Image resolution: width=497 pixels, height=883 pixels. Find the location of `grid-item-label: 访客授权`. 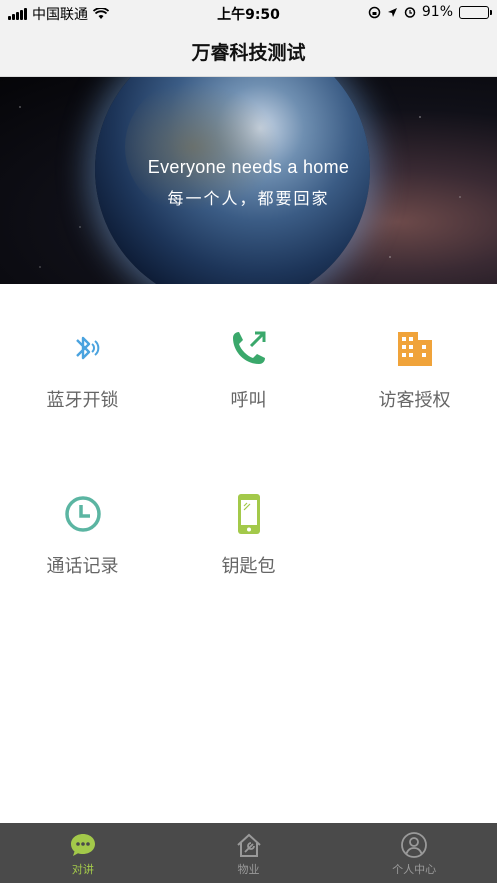

grid-item-label: 访客授权 is located at coordinates (414, 400).